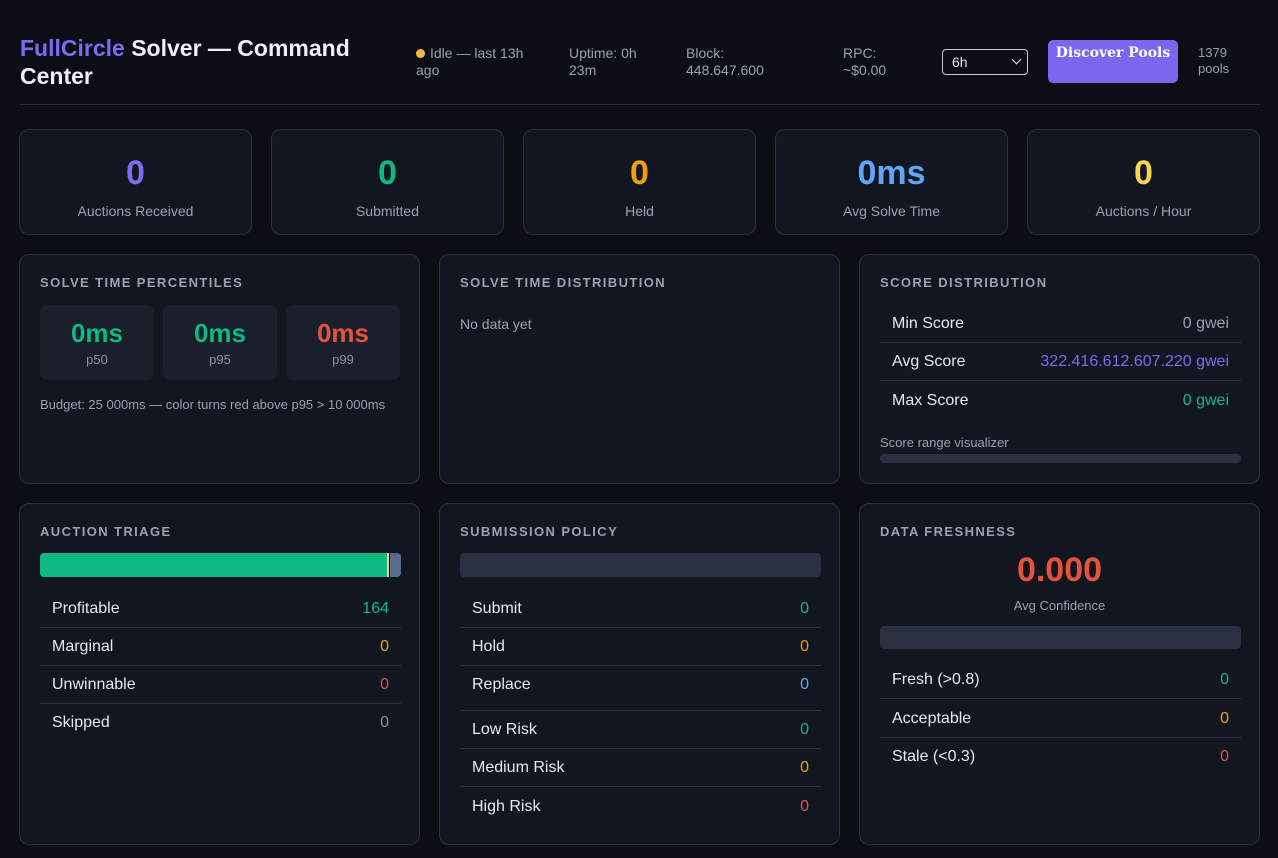  Describe the element at coordinates (725, 61) in the screenshot. I see `block-text: Block: 448.647.600` at that location.